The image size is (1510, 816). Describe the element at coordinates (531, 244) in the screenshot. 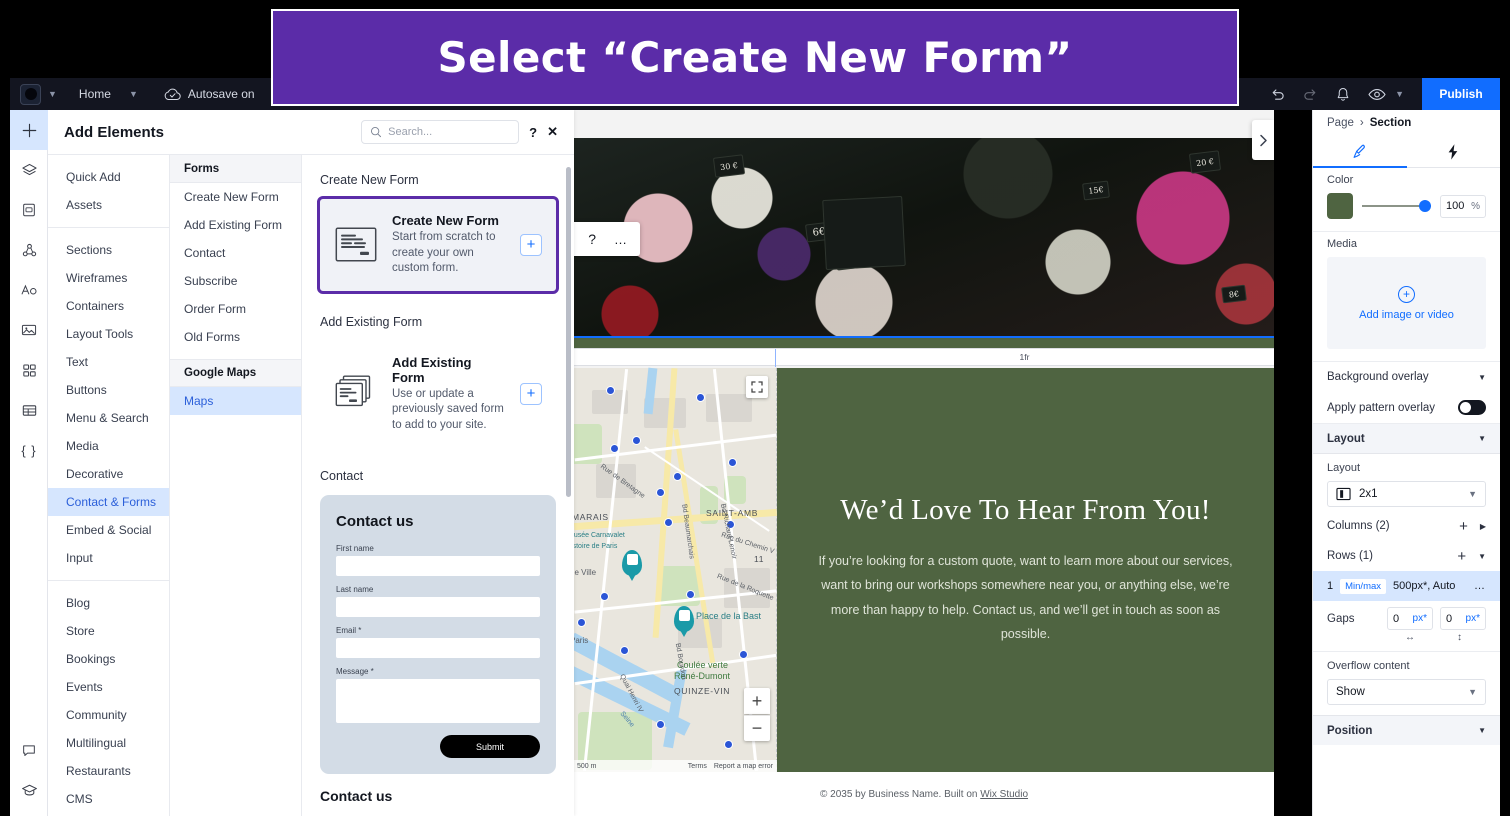

I see `add-create-new-form-button: +` at that location.